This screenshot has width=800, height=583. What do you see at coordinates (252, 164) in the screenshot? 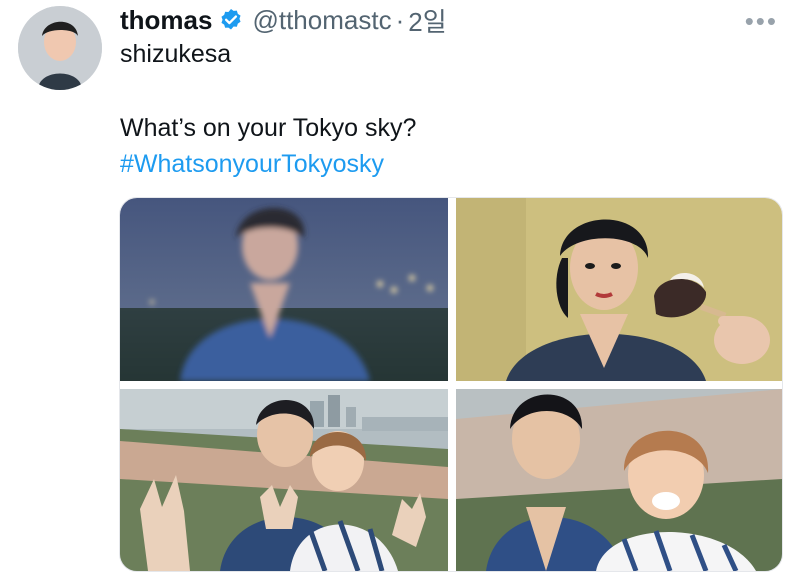
I see `hashtag-link: #WhatsonyourTokyosky` at bounding box center [252, 164].